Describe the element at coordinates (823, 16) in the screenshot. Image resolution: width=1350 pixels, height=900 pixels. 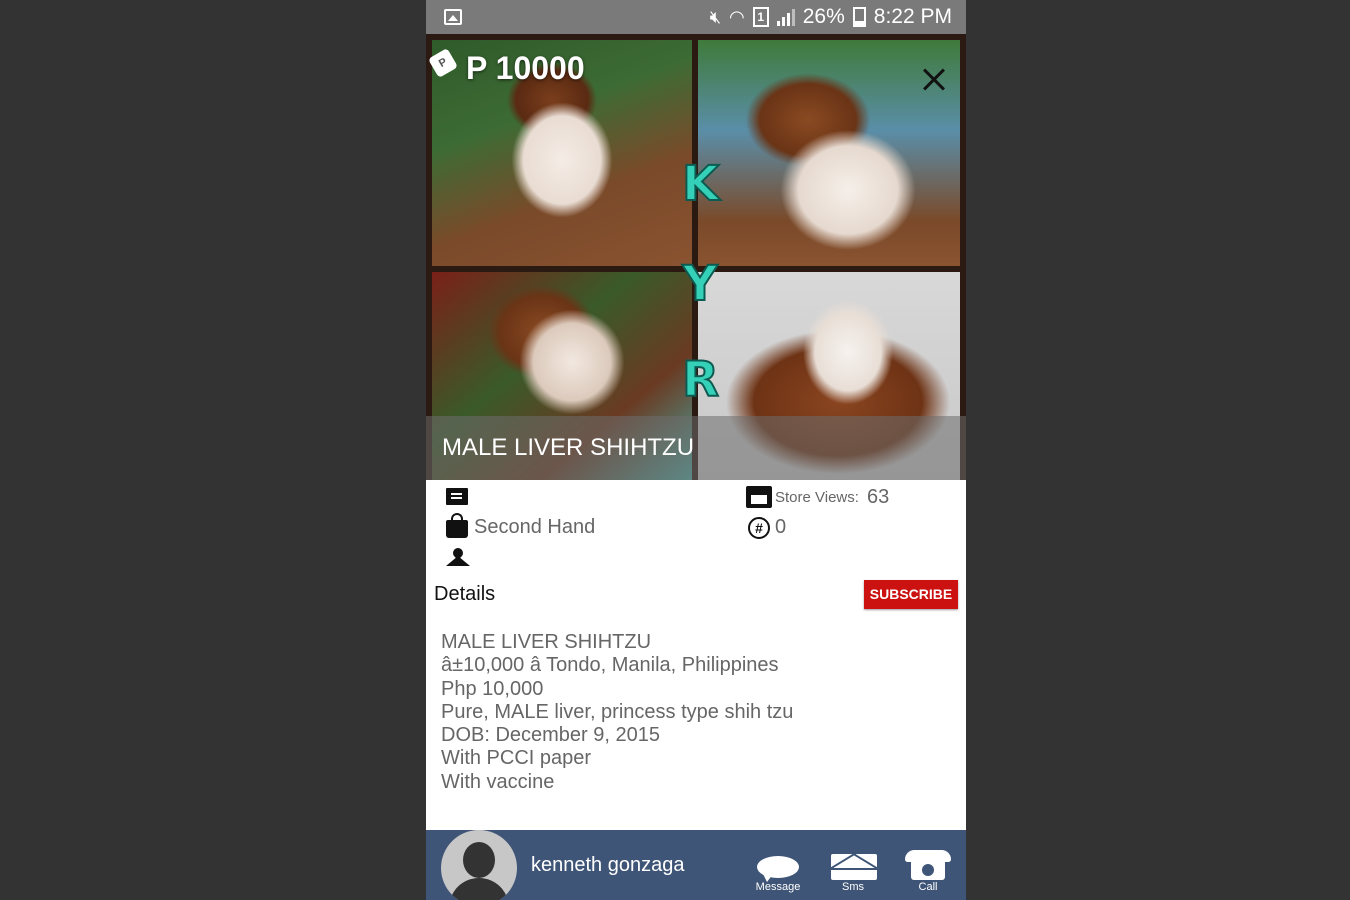
I see `battery-percent: 26%` at that location.